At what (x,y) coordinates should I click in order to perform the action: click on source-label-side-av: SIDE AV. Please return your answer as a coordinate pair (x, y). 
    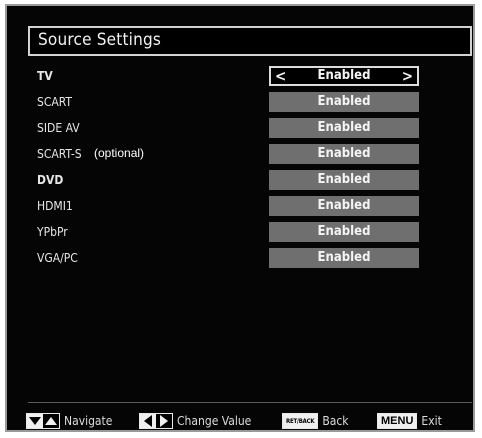
    Looking at the image, I should click on (58, 128).